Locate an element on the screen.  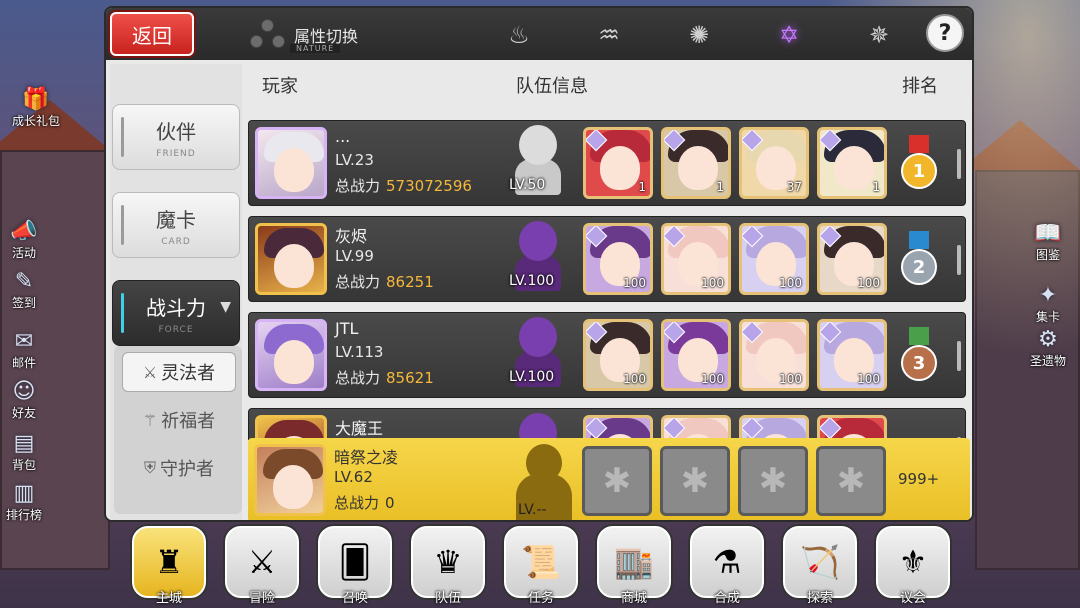
arcane-icon: ✡ is located at coordinates (789, 35).